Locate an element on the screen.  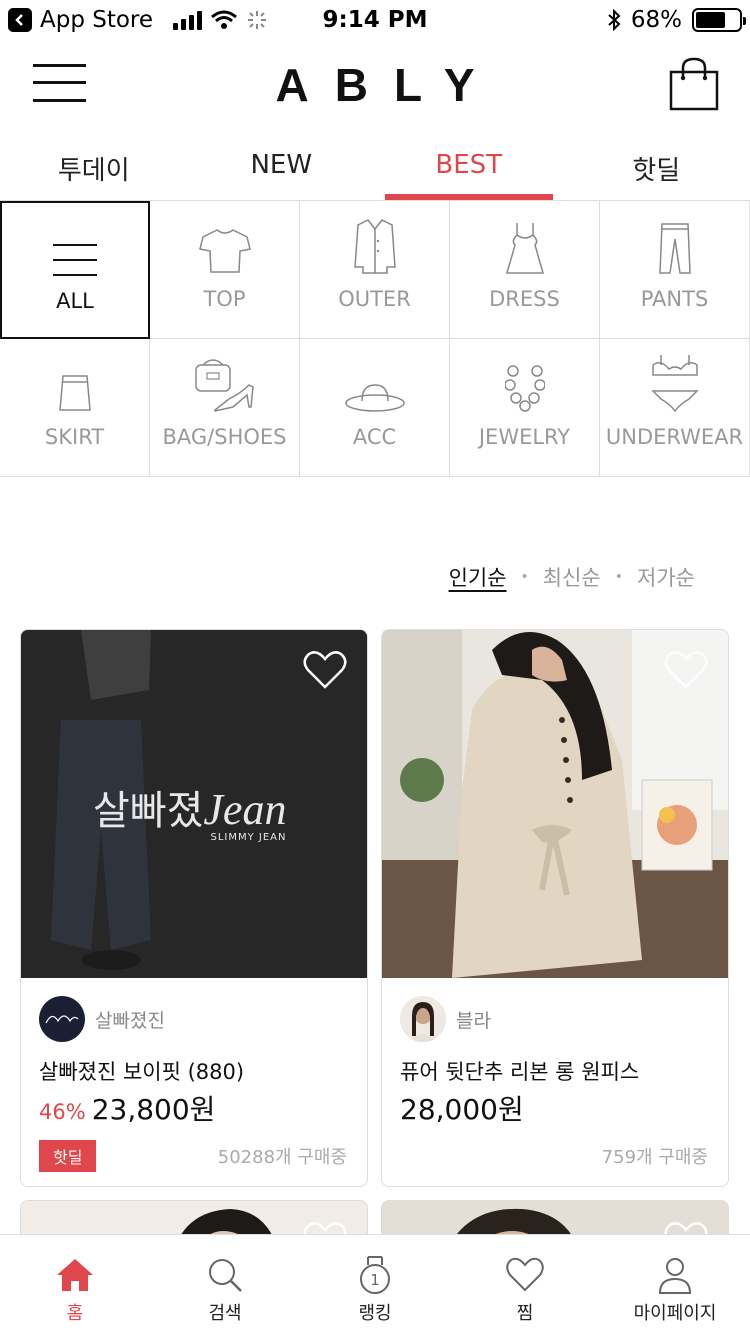
nav-home: 홈 is located at coordinates (75, 1284).